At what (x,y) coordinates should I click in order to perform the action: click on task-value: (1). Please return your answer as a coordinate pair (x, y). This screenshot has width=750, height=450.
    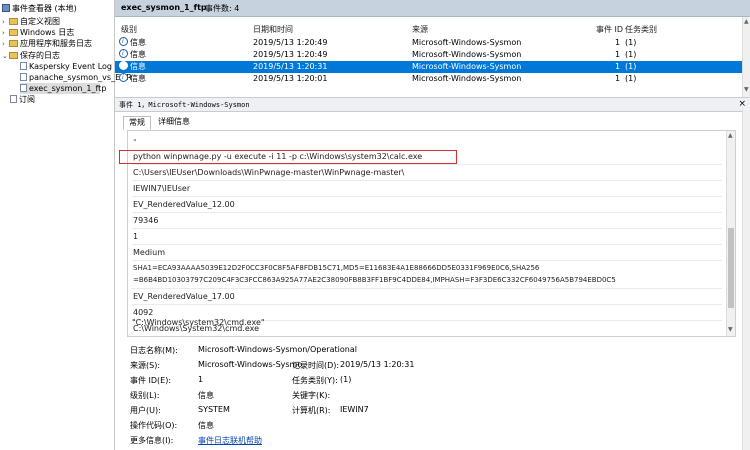
    Looking at the image, I should click on (346, 379).